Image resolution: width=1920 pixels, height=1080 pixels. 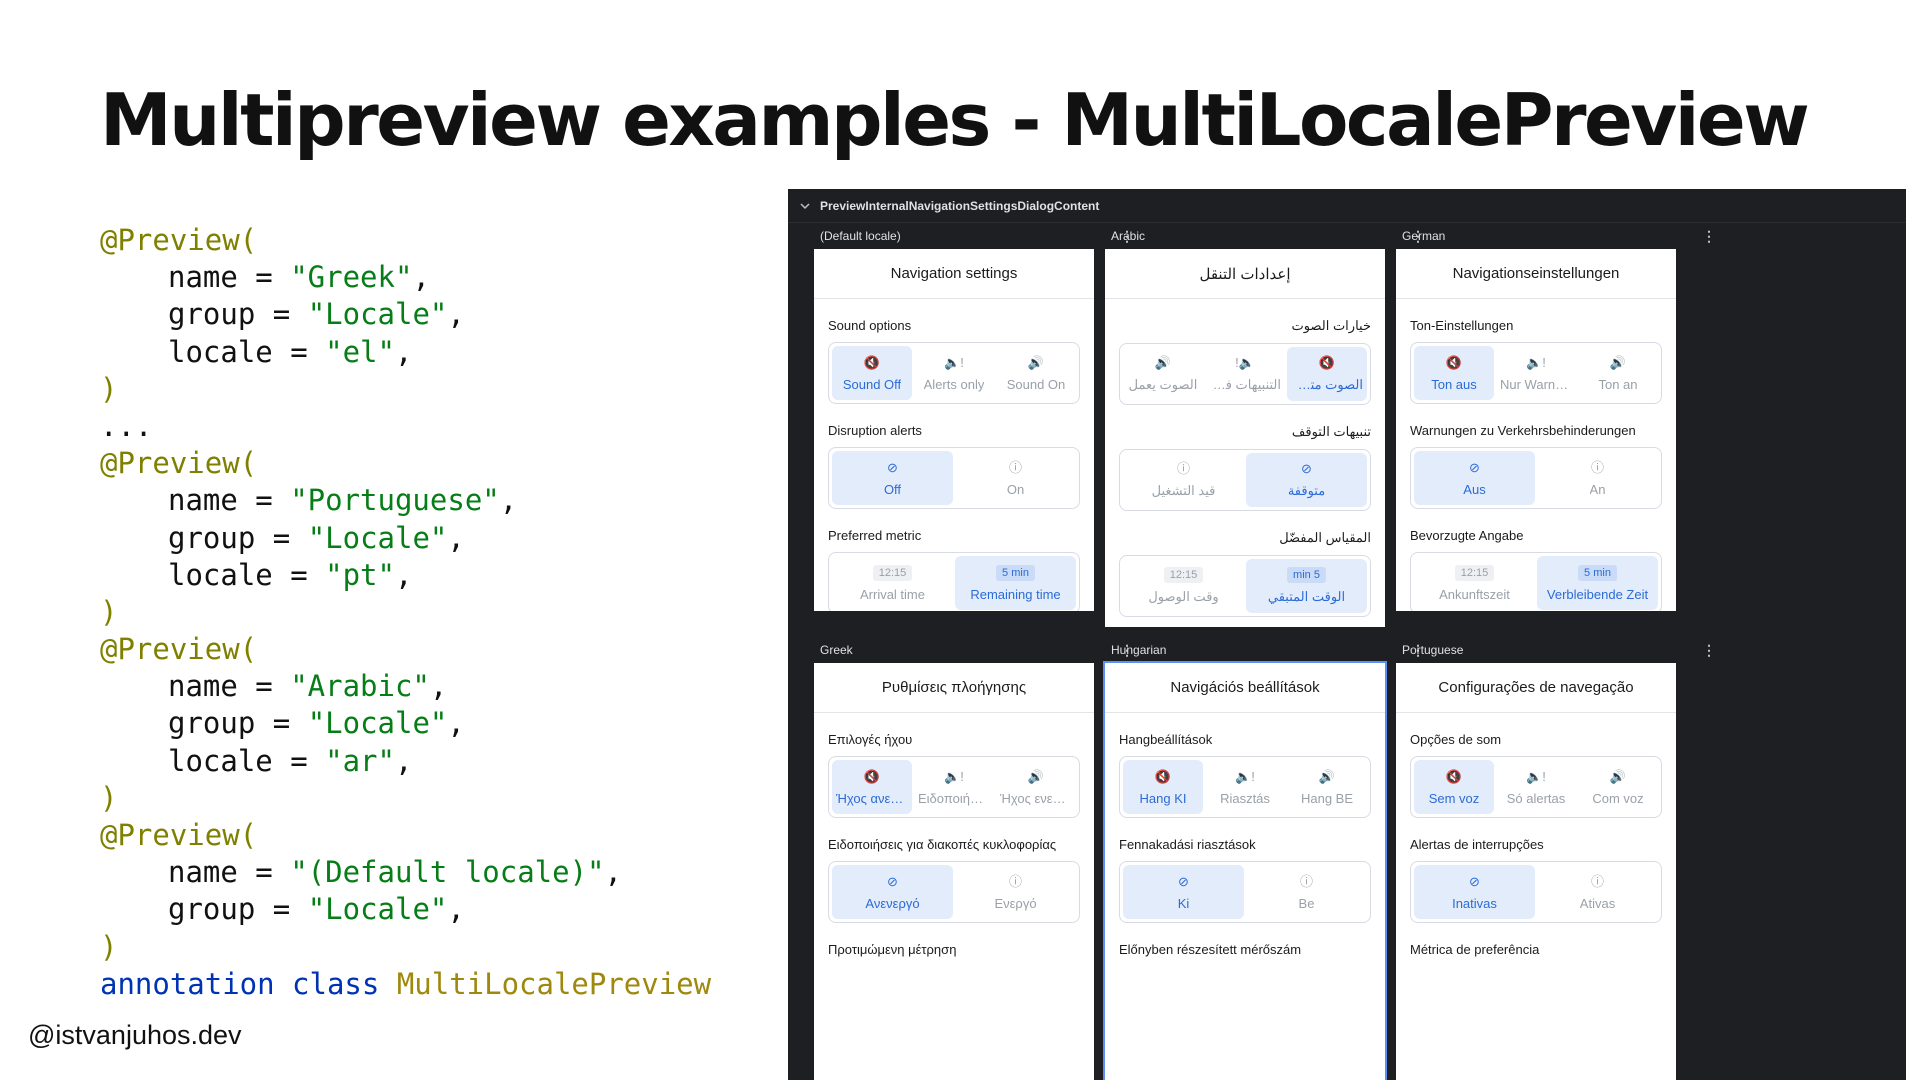 I want to click on metric-segmented-control: min 5 الوقت المتبقي 12:15 وقت الوصول, so click(x=1245, y=586).